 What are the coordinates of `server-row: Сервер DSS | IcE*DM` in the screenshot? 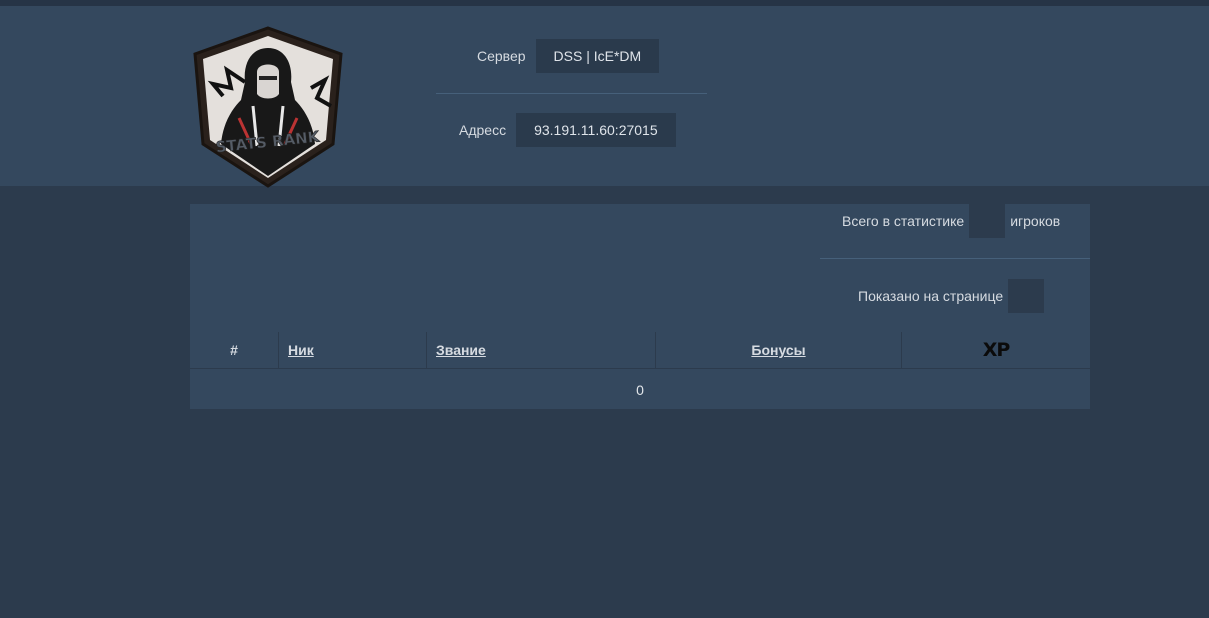 It's located at (568, 56).